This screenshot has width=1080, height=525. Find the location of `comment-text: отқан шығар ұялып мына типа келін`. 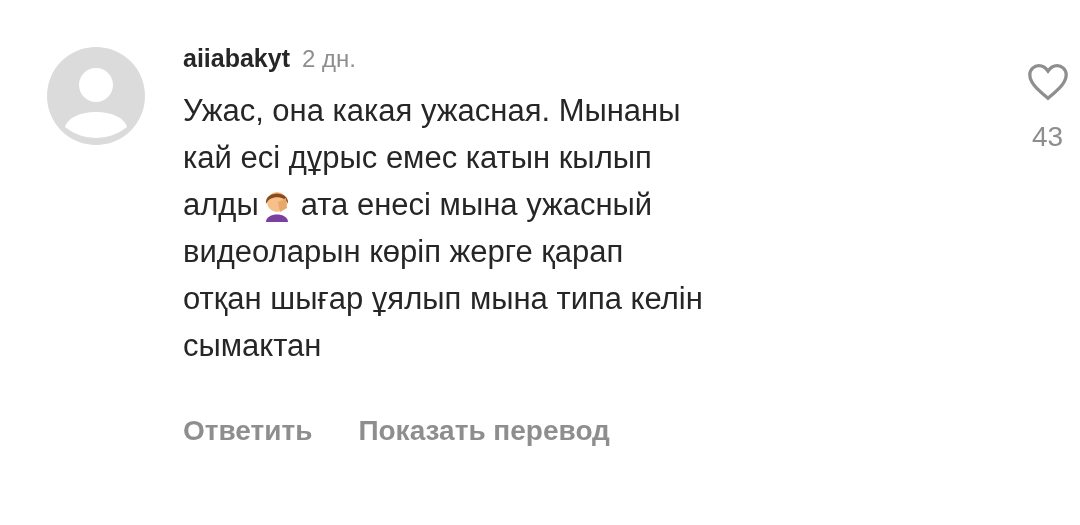

comment-text: отқан шығар ұялып мына типа келін is located at coordinates (443, 298).